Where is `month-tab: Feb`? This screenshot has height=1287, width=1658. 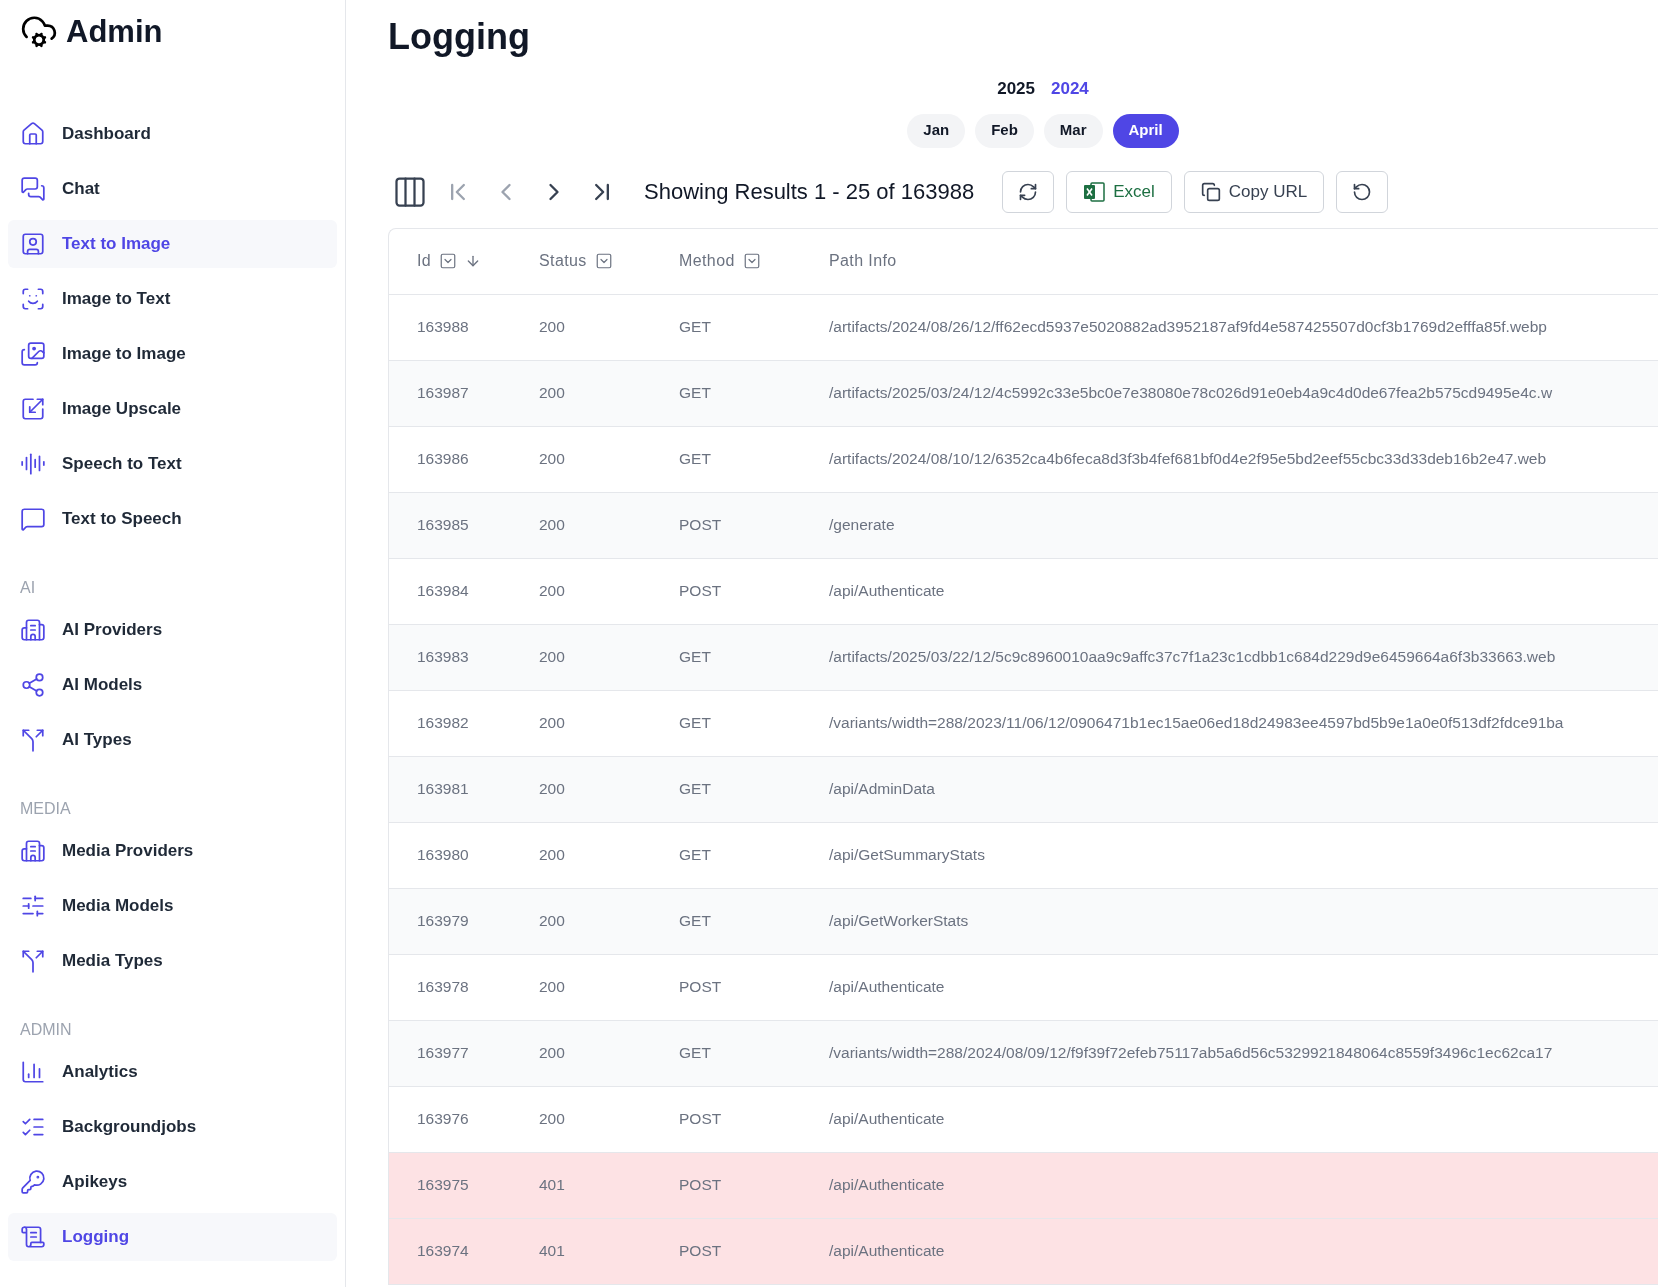 month-tab: Feb is located at coordinates (1004, 130).